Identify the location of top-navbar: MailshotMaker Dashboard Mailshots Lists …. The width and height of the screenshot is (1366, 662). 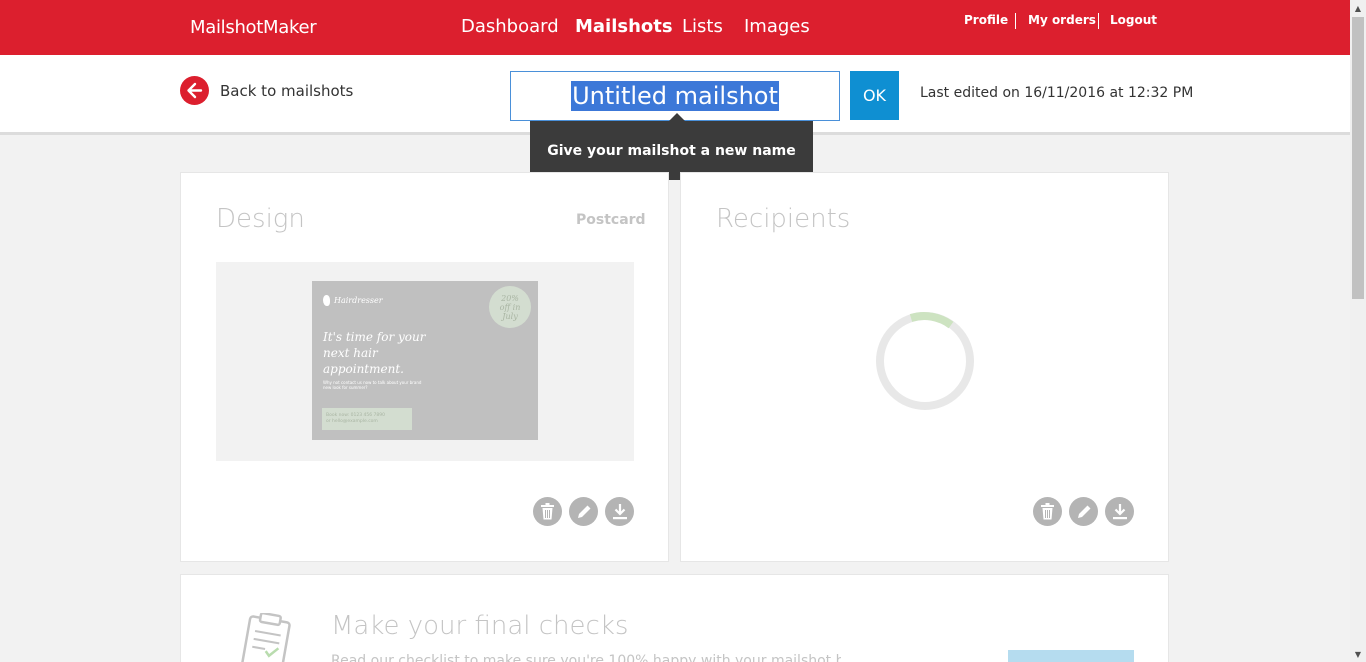
(675, 27).